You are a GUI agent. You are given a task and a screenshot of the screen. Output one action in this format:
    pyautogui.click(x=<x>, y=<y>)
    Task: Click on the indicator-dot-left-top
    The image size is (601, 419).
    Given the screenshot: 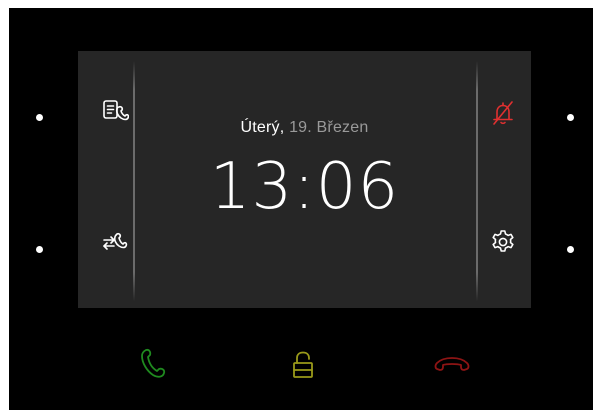 What is the action you would take?
    pyautogui.click(x=39, y=117)
    